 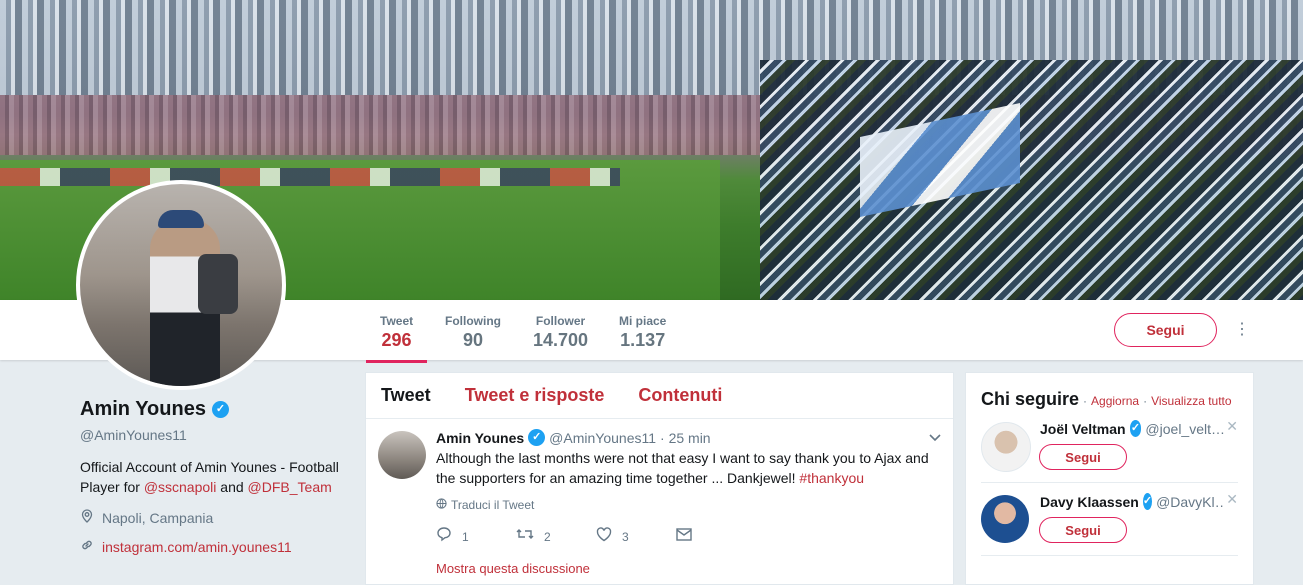 I want to click on profile-avatar, so click(x=181, y=285).